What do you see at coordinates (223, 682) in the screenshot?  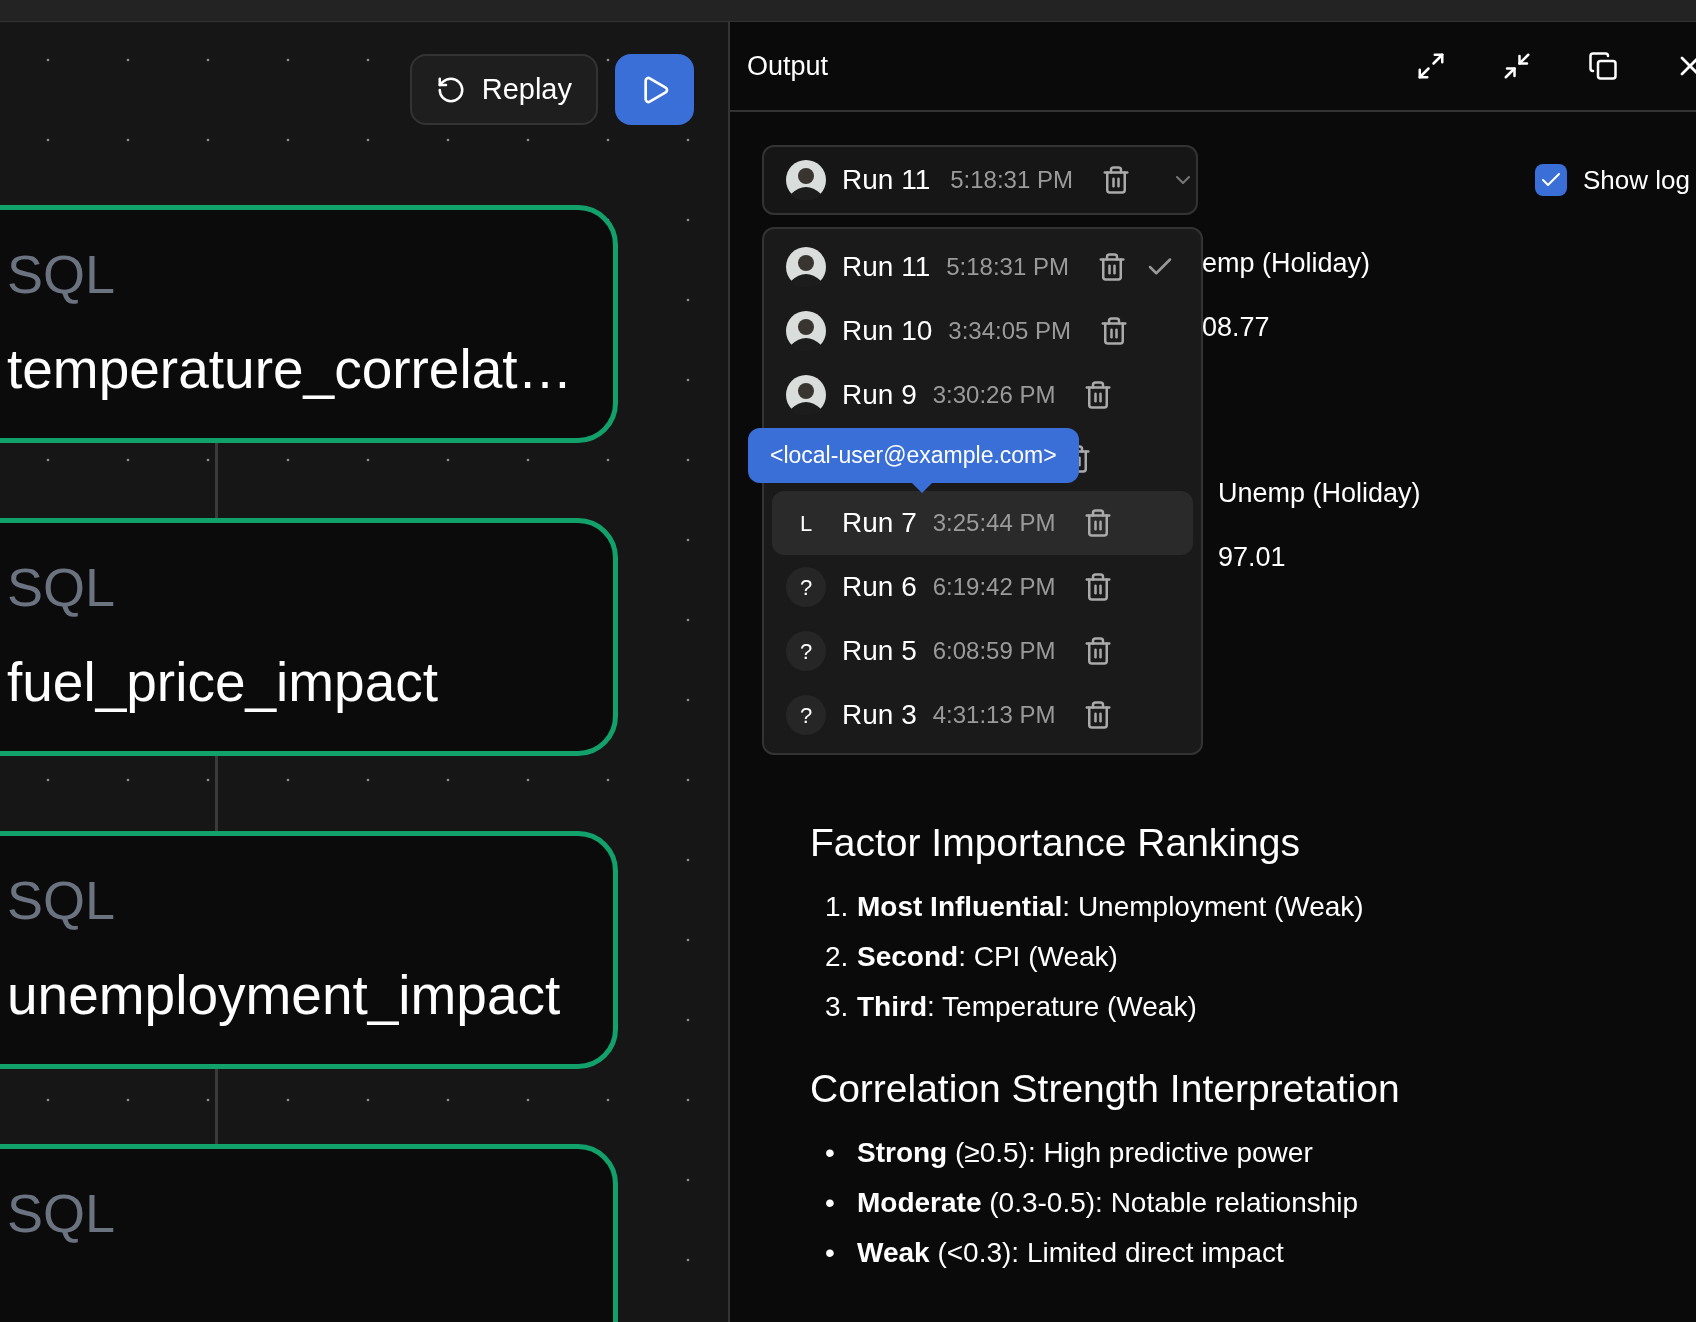 I see `node-name: fuel_price_impact` at bounding box center [223, 682].